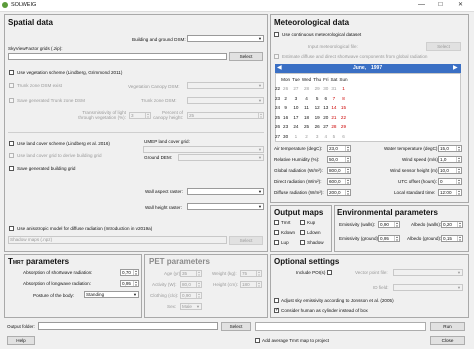 The height and width of the screenshot is (349, 474). What do you see at coordinates (421, 4) in the screenshot?
I see `minimize-button: —` at bounding box center [421, 4].